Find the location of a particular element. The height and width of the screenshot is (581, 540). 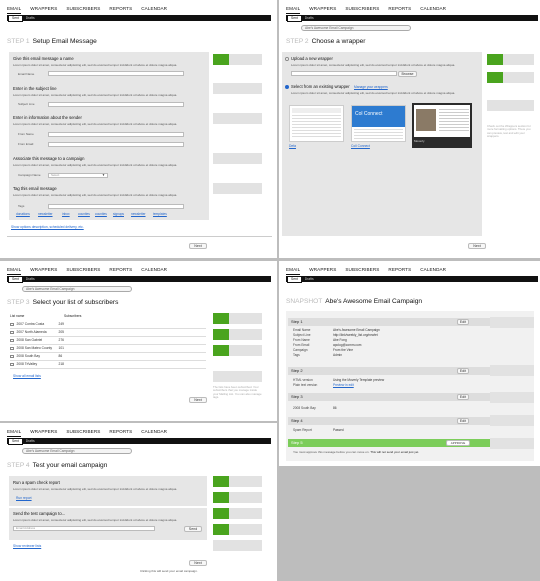

wrapper-thumb-2: Col Connect is located at coordinates (378, 123).